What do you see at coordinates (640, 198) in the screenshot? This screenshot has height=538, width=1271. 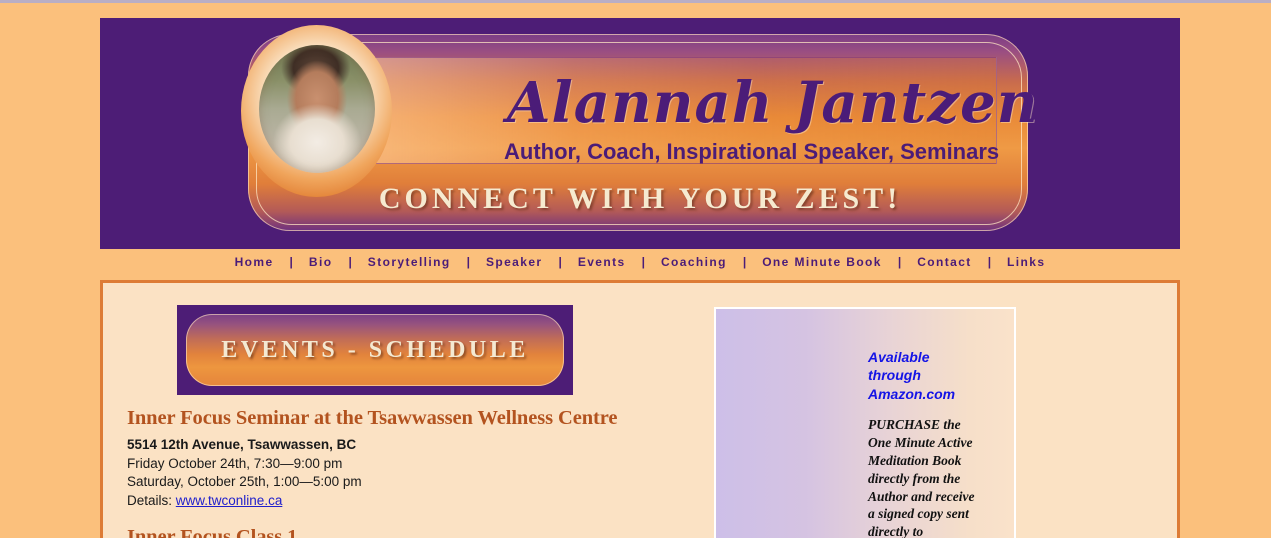 I see `site-tagline: CONNECT WITH YOUR ZEST!` at bounding box center [640, 198].